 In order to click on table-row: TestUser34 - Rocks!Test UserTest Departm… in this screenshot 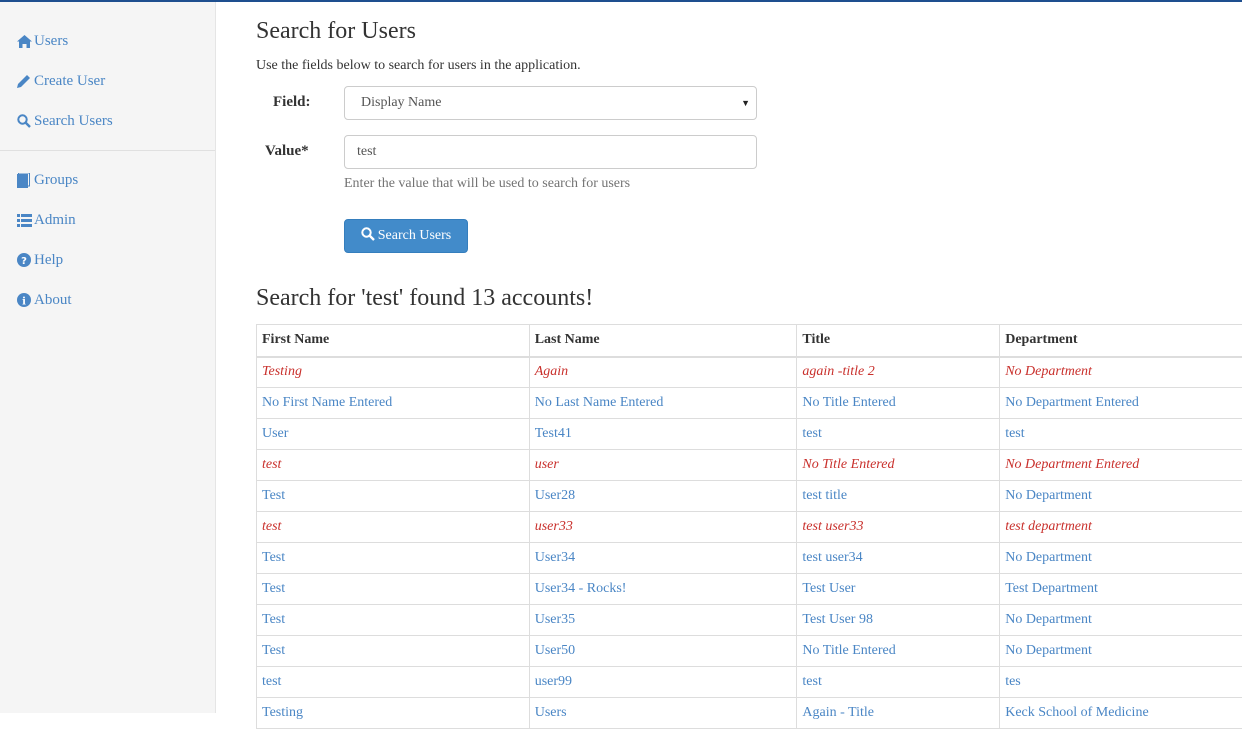, I will do `click(749, 589)`.